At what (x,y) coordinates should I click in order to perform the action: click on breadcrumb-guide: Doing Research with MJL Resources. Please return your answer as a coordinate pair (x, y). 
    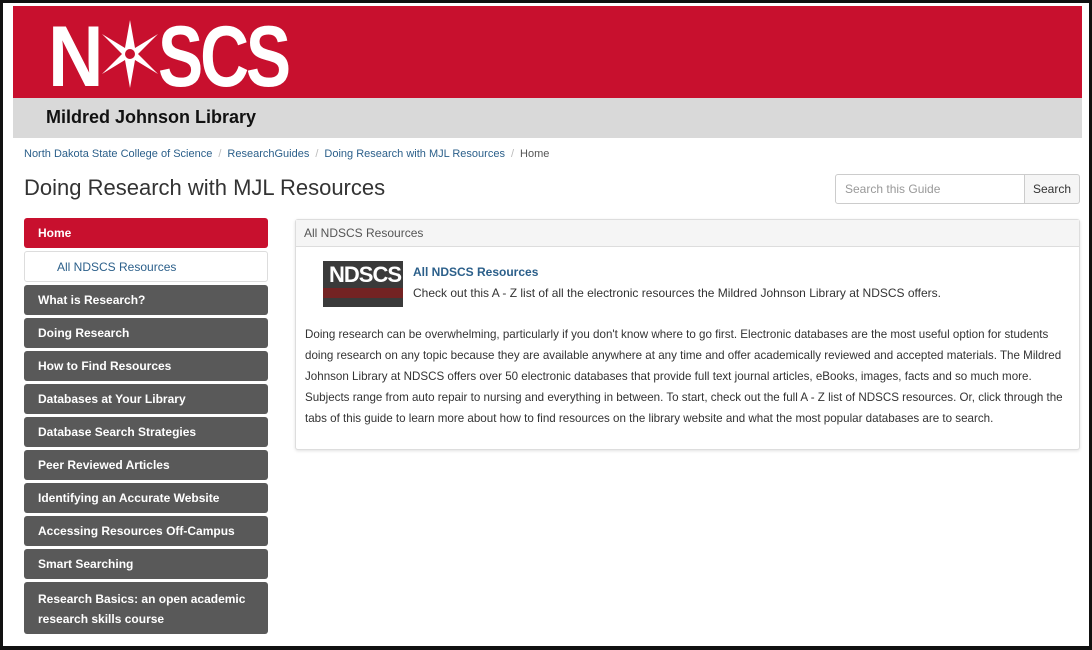
    Looking at the image, I should click on (414, 154).